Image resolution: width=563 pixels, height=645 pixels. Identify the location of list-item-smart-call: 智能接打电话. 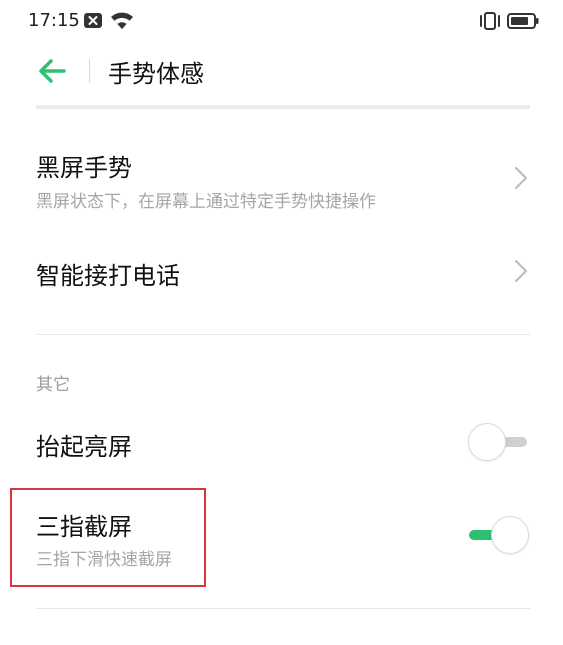
(281, 270).